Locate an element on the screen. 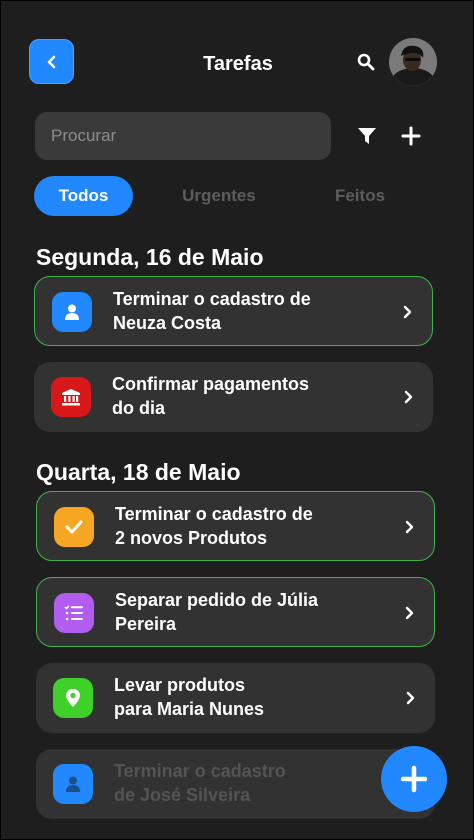 The image size is (474, 840). task-card: Confirmar pagamentos do dia is located at coordinates (233, 397).